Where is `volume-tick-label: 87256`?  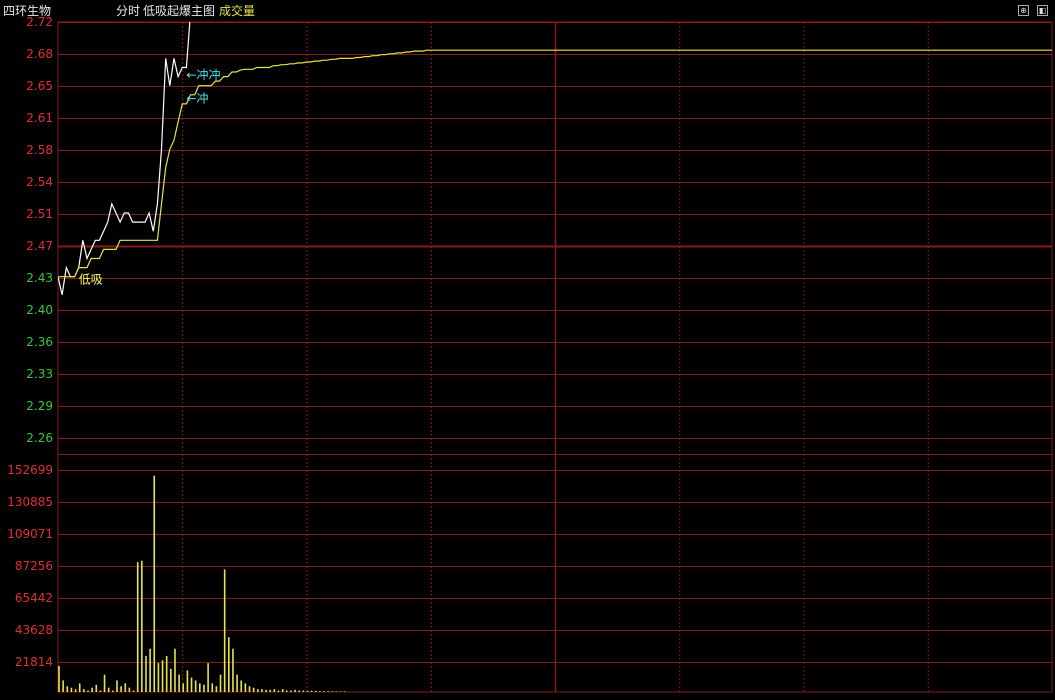
volume-tick-label: 87256 is located at coordinates (34, 566).